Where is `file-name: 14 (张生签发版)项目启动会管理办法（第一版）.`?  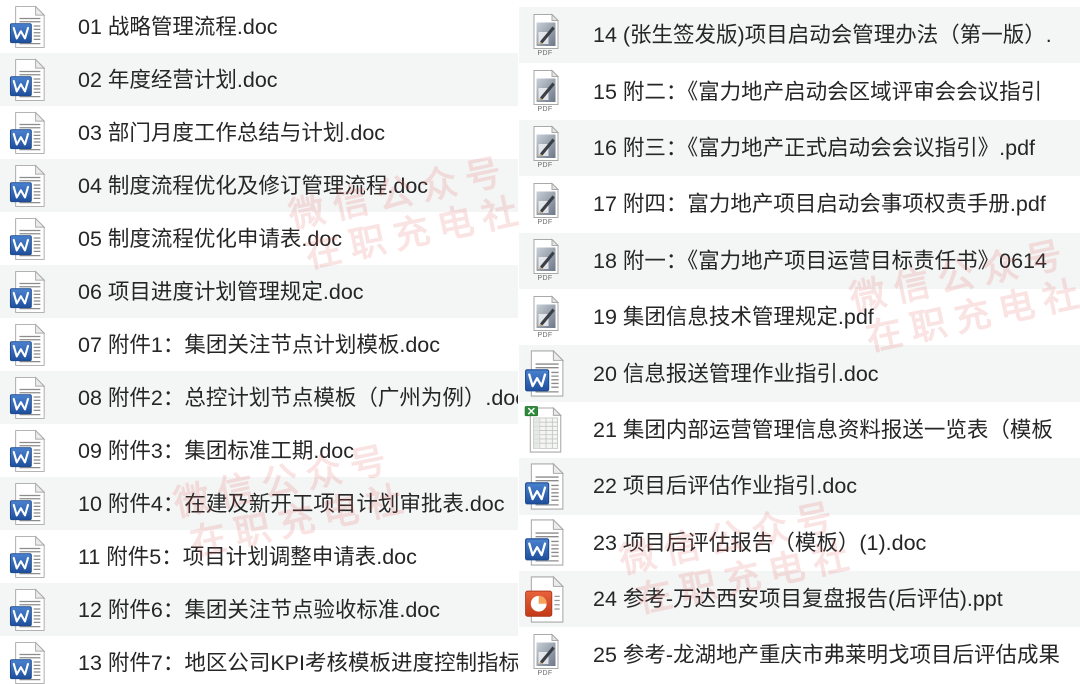
file-name: 14 (张生签发版)项目启动会管理办法（第一版）. is located at coordinates (822, 35).